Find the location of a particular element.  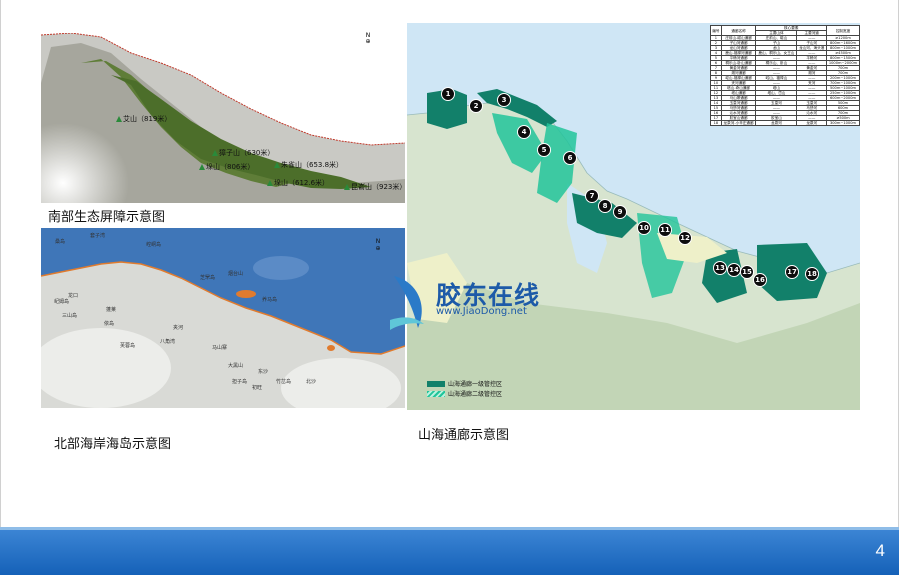

table-row: 6 桐乐山-卧山通廊 桐乐山、卧山 —— 1000m~2000m is located at coordinates (785, 63).